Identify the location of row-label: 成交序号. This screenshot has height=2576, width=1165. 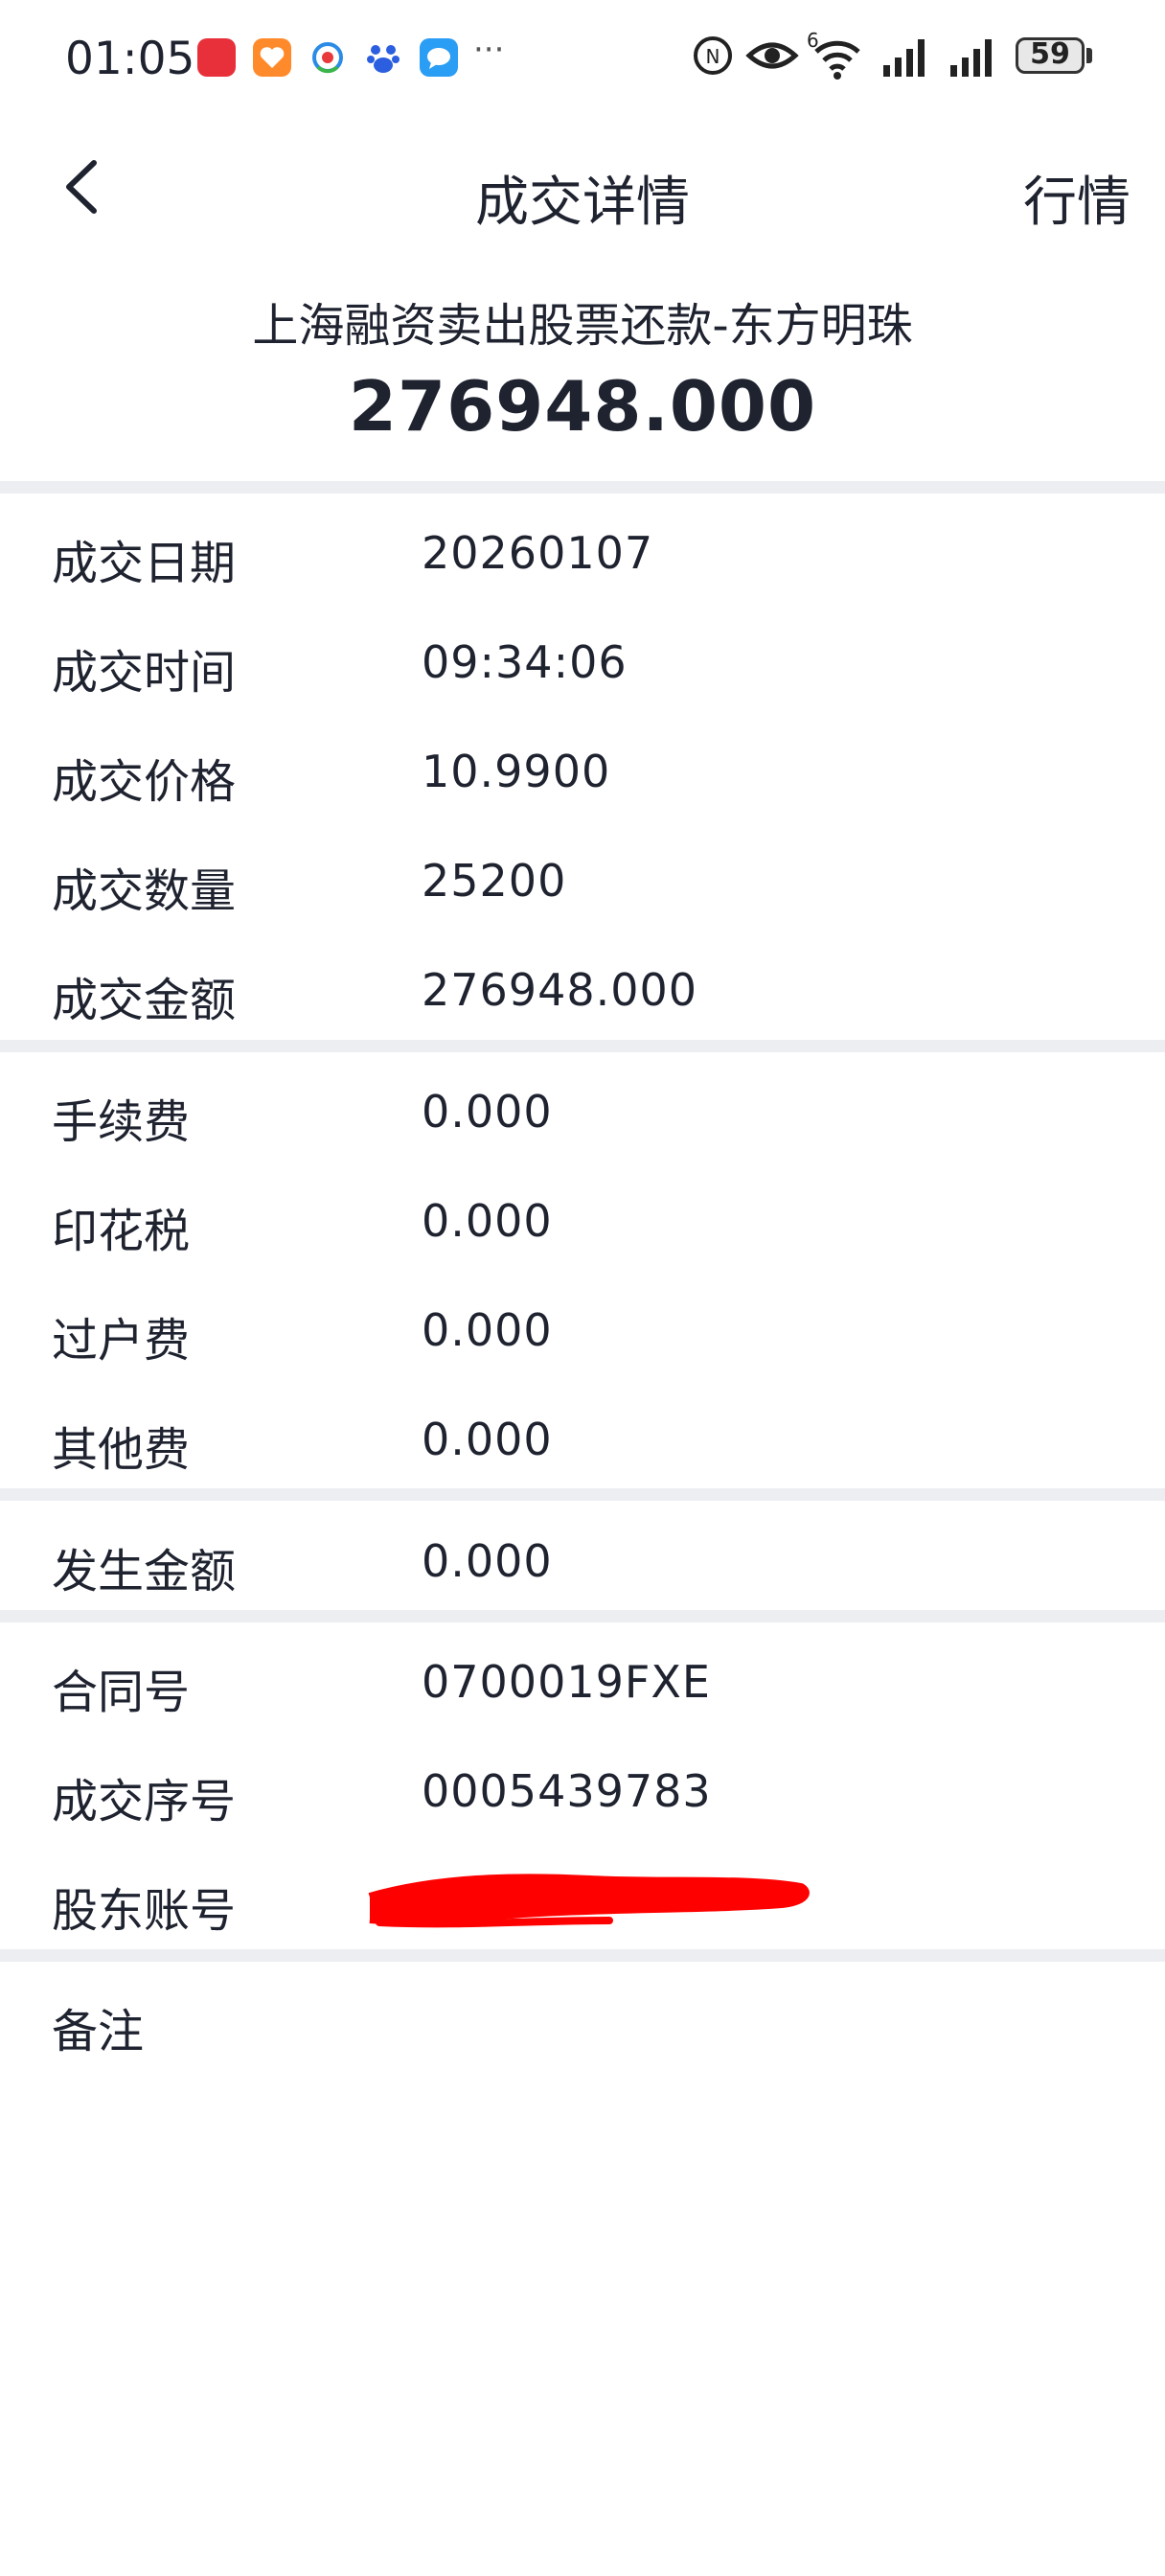
(144, 1801).